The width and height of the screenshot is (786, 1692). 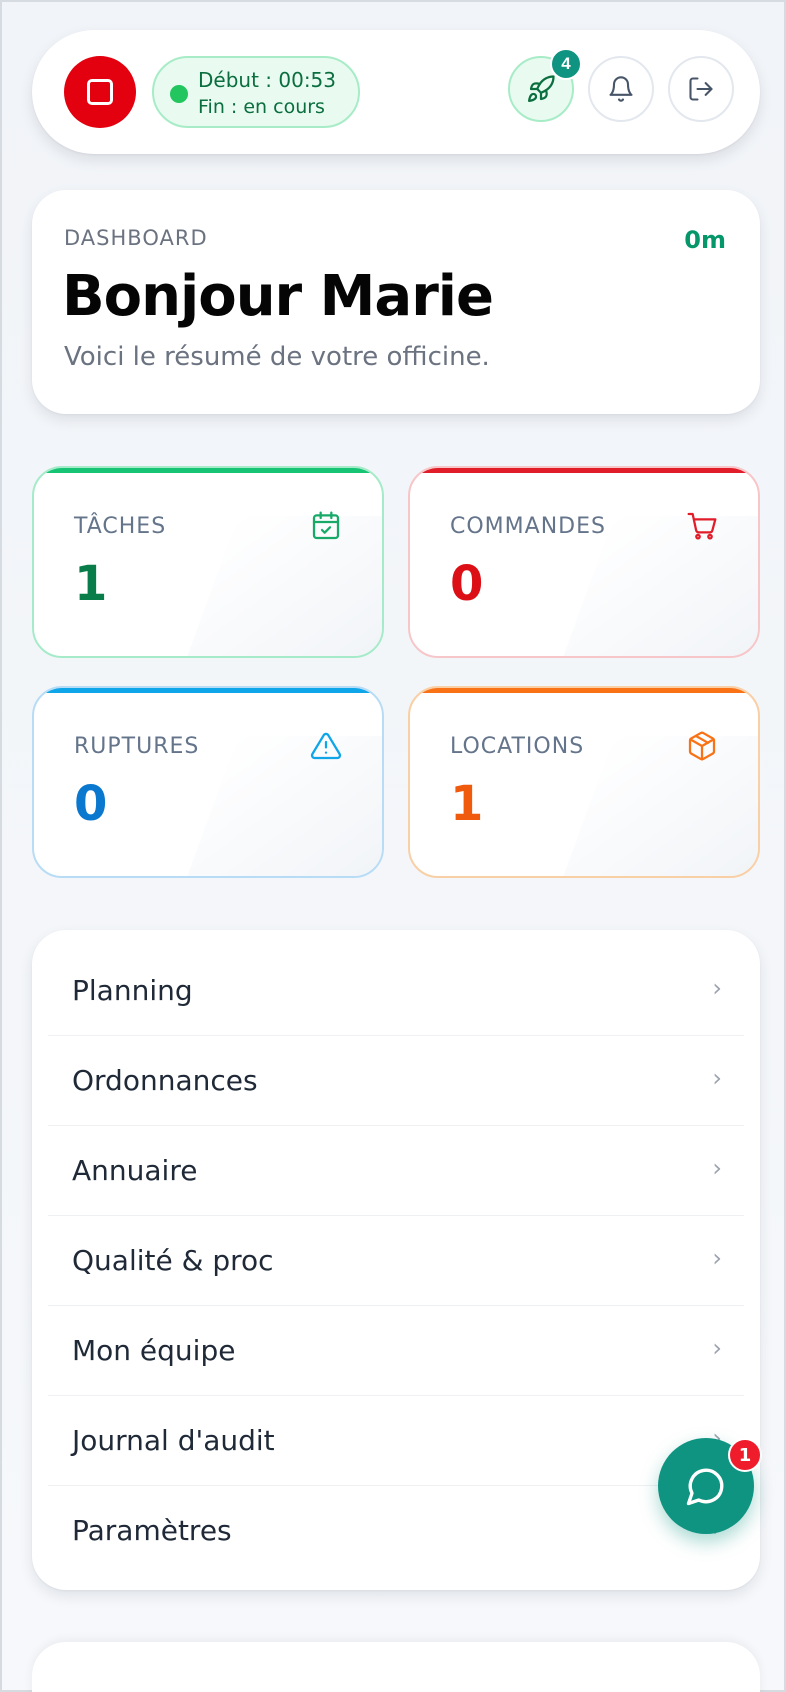 I want to click on menu-item-qualite: Qualité & proc ›, so click(x=396, y=1261).